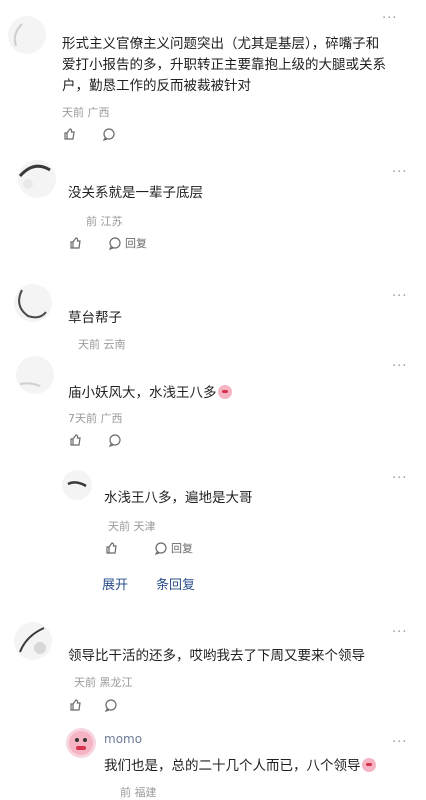  I want to click on comment-meta: 7天前 广西, so click(95, 418).